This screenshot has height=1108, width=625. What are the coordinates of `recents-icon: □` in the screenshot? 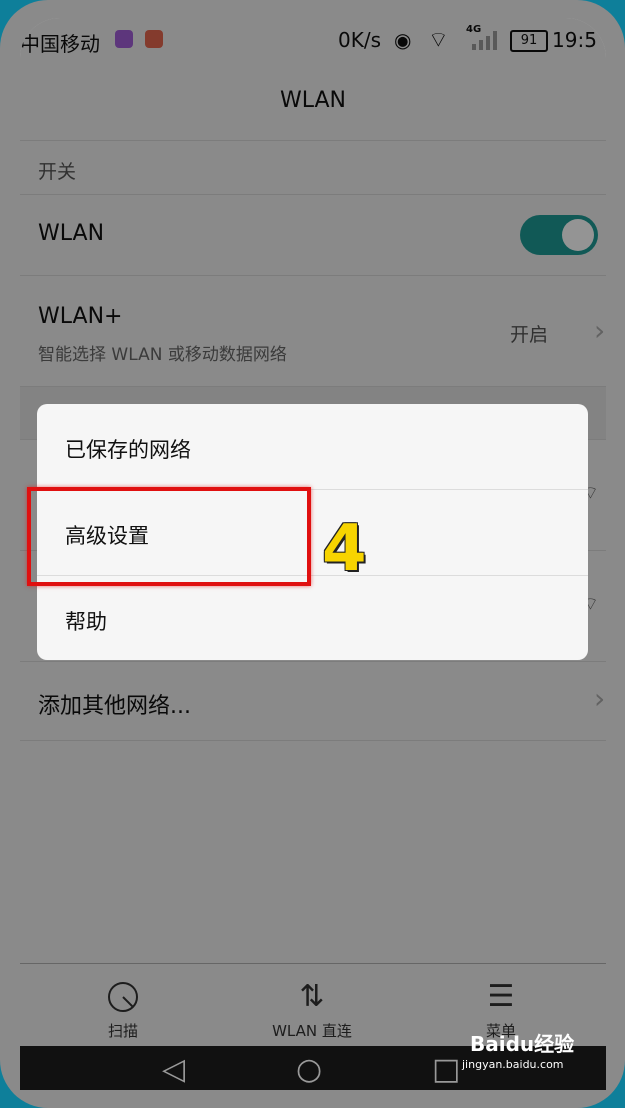 It's located at (446, 1069).